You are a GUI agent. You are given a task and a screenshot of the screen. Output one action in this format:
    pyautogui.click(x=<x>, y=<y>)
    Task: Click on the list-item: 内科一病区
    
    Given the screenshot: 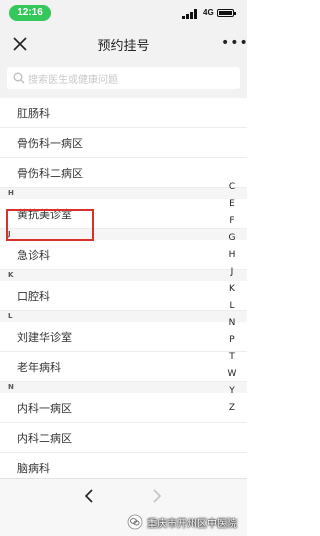 What is the action you would take?
    pyautogui.click(x=123, y=408)
    